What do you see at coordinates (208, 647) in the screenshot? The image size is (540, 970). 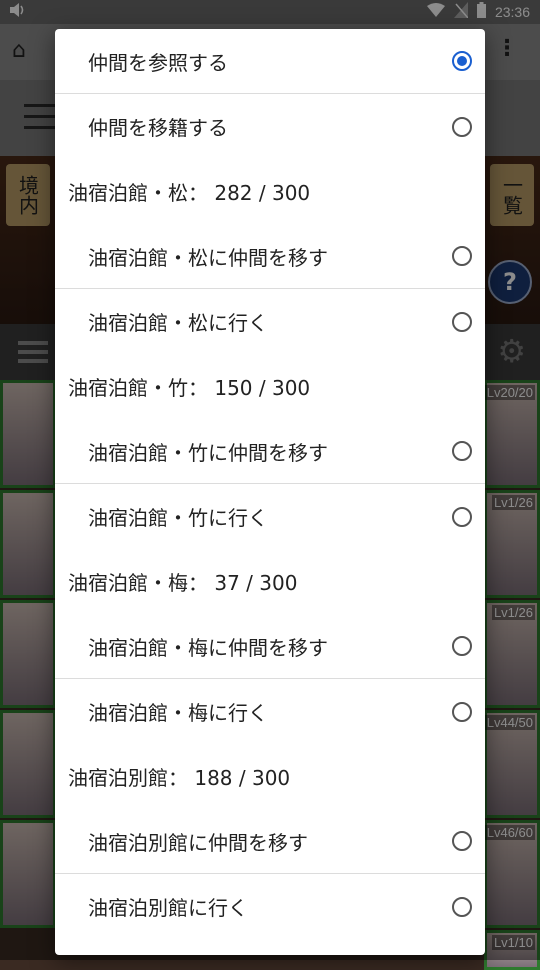 I see `option-label: 油宿泊館・梅に仲間を移す` at bounding box center [208, 647].